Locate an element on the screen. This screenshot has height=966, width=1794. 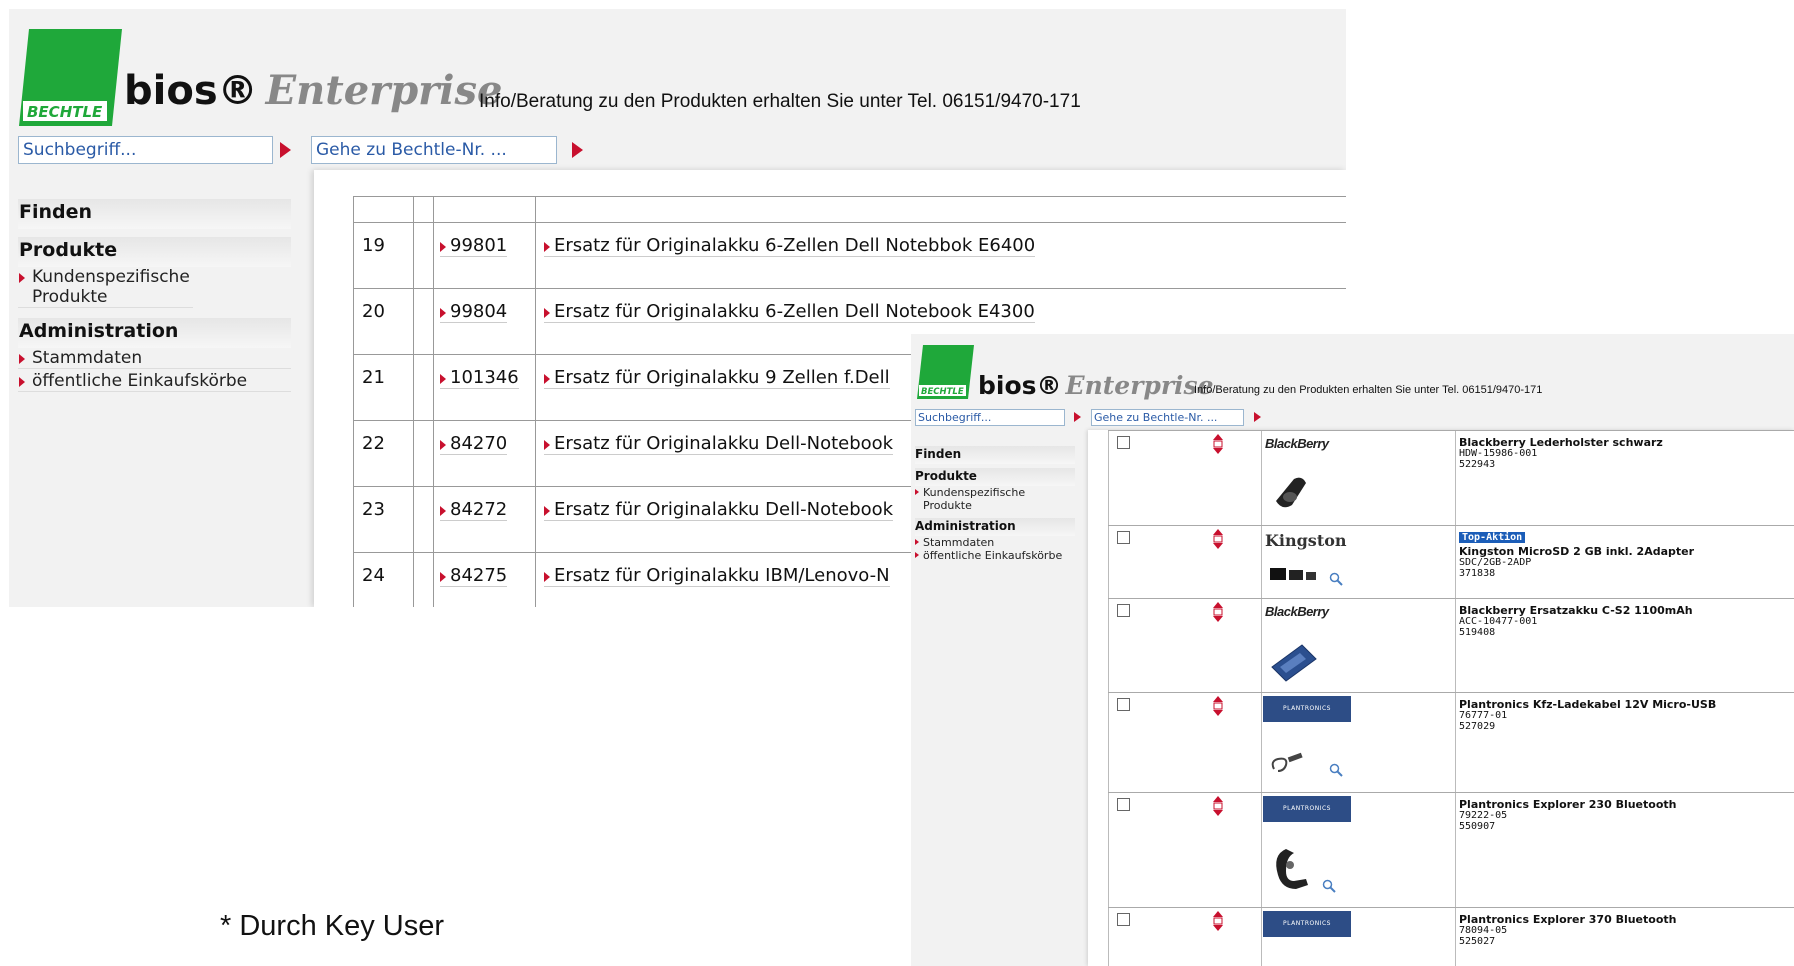
row-number: 20 is located at coordinates (383, 321).